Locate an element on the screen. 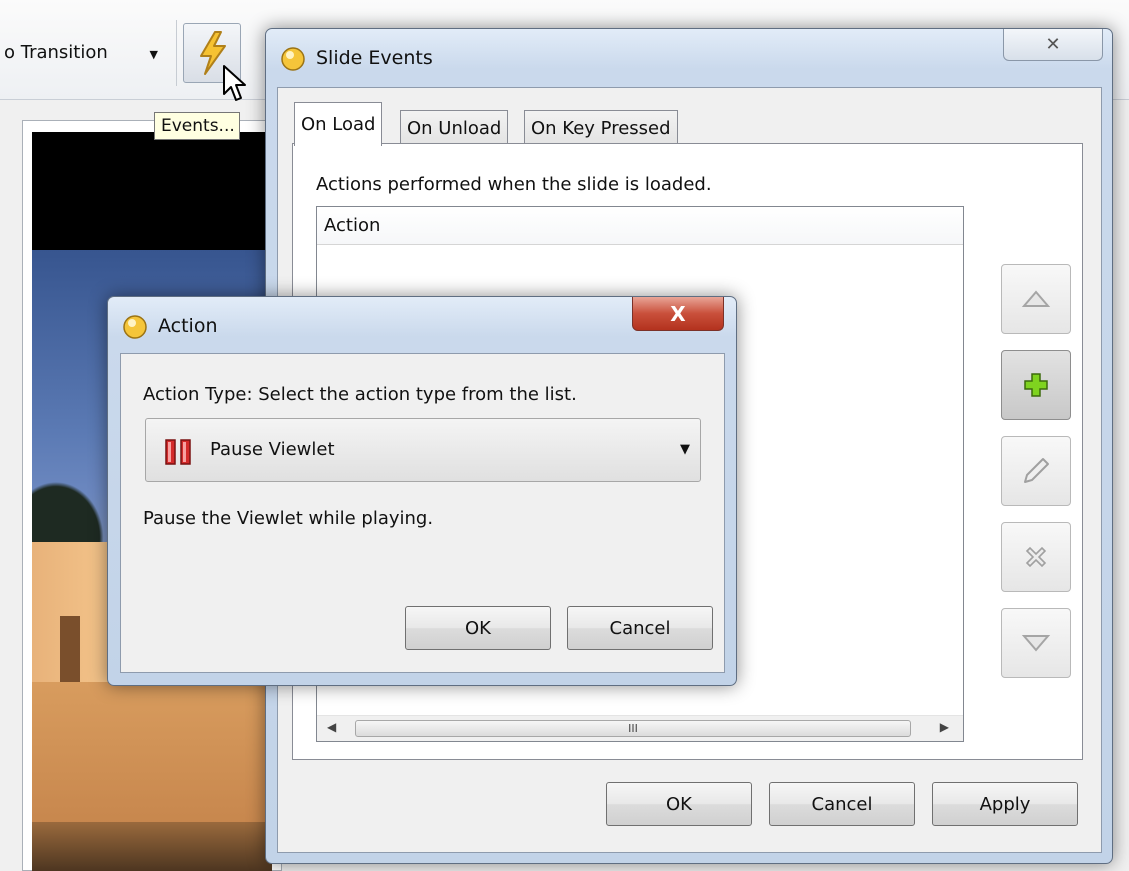 This screenshot has height=871, width=1129. move-up-button is located at coordinates (1036, 299).